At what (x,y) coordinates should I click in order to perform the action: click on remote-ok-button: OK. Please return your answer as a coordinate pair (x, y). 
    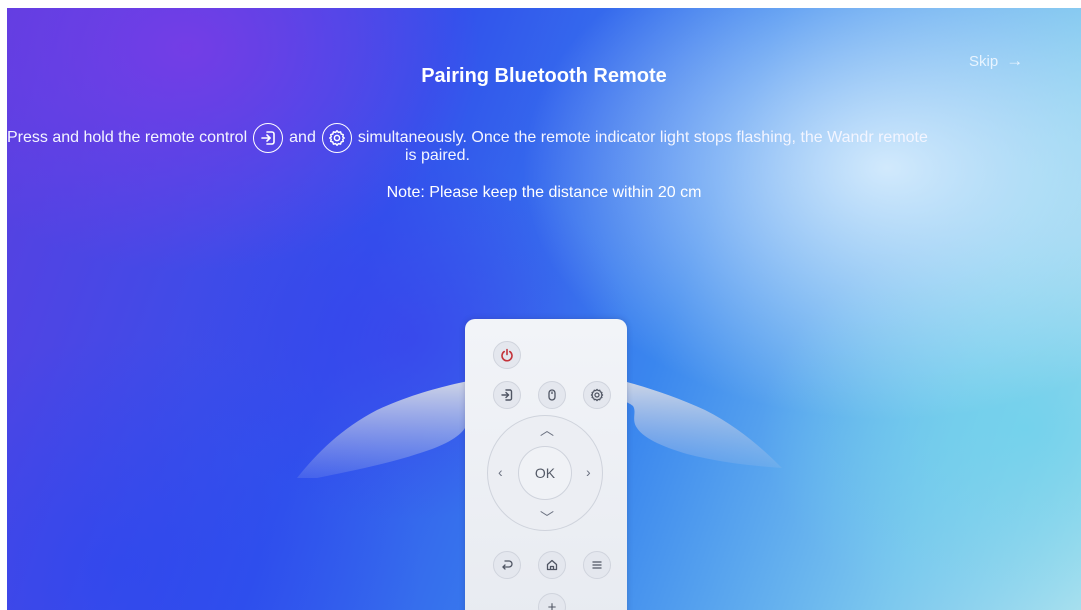
    Looking at the image, I should click on (545, 473).